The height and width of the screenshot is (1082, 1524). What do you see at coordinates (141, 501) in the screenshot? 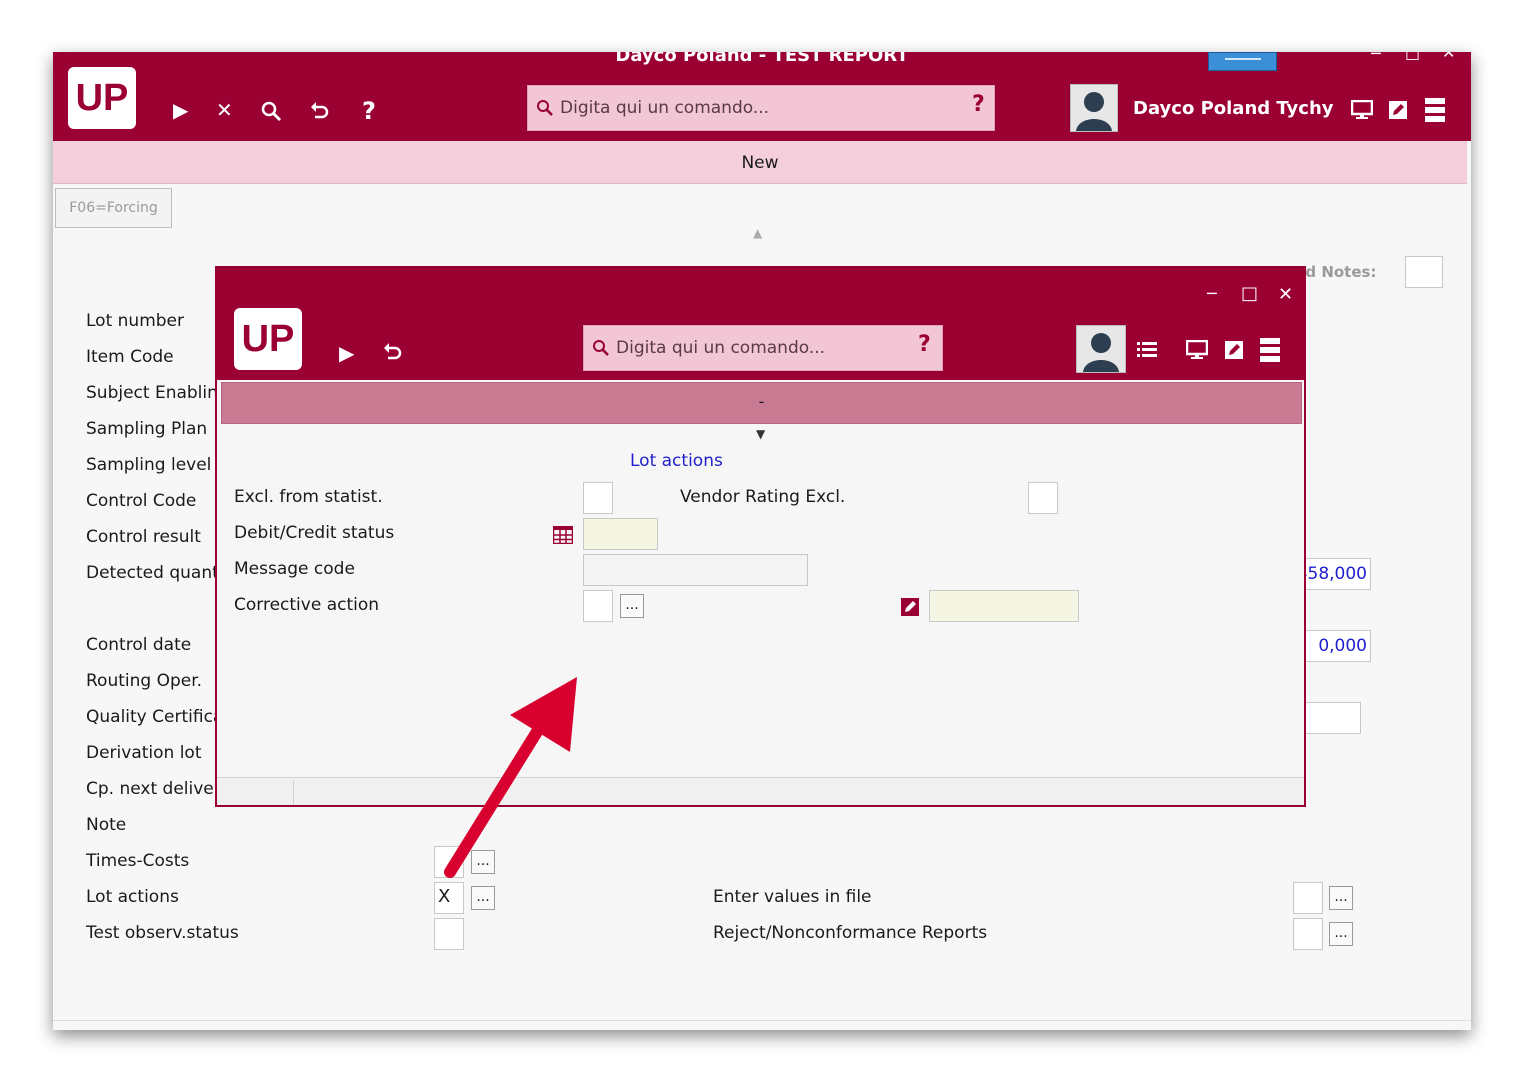
I see `control-code-label: Control Code` at bounding box center [141, 501].